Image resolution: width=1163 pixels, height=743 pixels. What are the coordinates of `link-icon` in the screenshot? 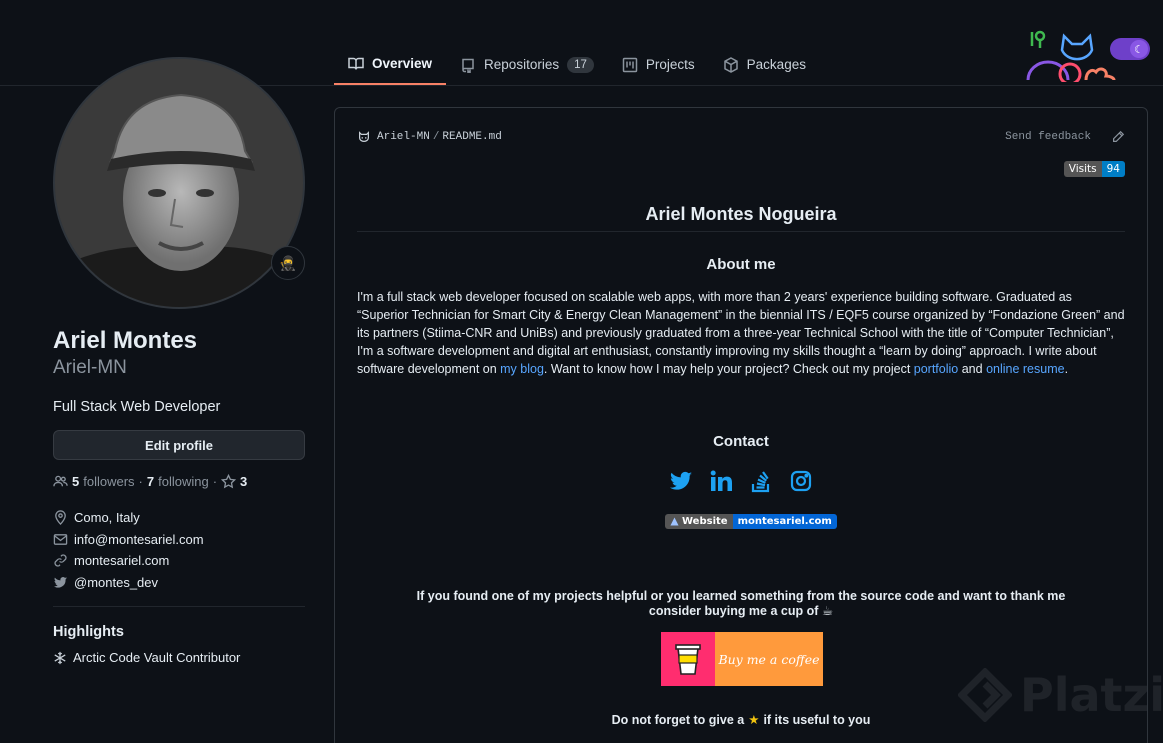 It's located at (60, 560).